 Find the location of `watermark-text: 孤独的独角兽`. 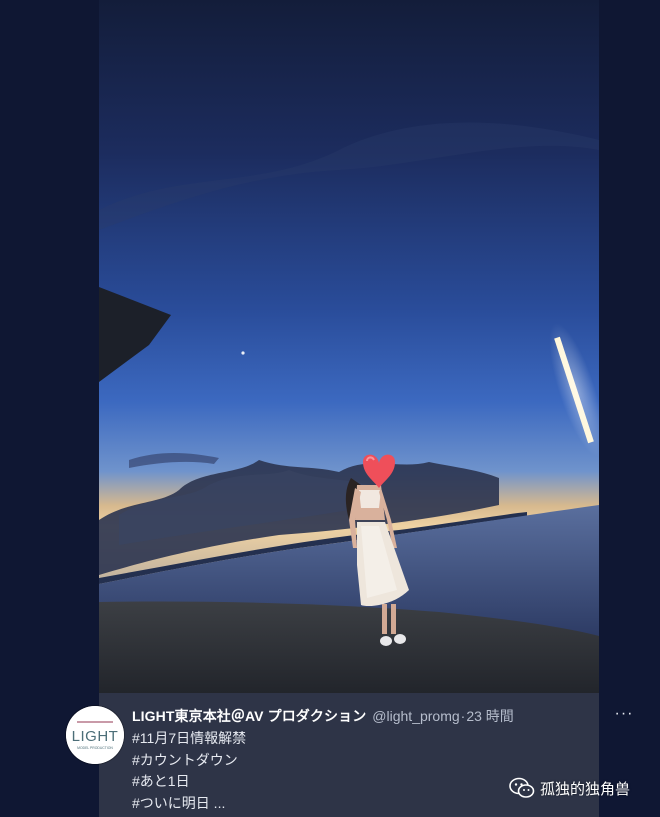

watermark-text: 孤独的独角兽 is located at coordinates (585, 789).